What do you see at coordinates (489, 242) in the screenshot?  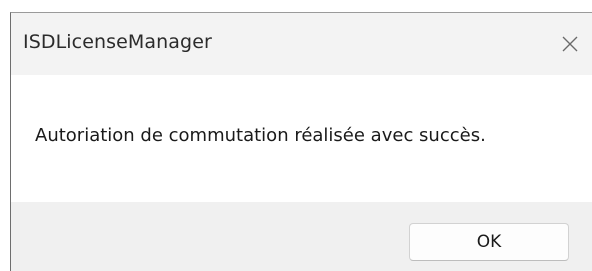 I see `ok-button: OK` at bounding box center [489, 242].